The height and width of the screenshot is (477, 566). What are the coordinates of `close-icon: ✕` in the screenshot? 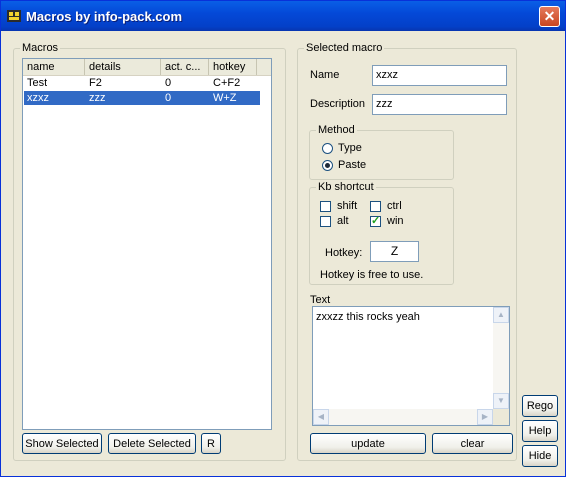 It's located at (549, 16).